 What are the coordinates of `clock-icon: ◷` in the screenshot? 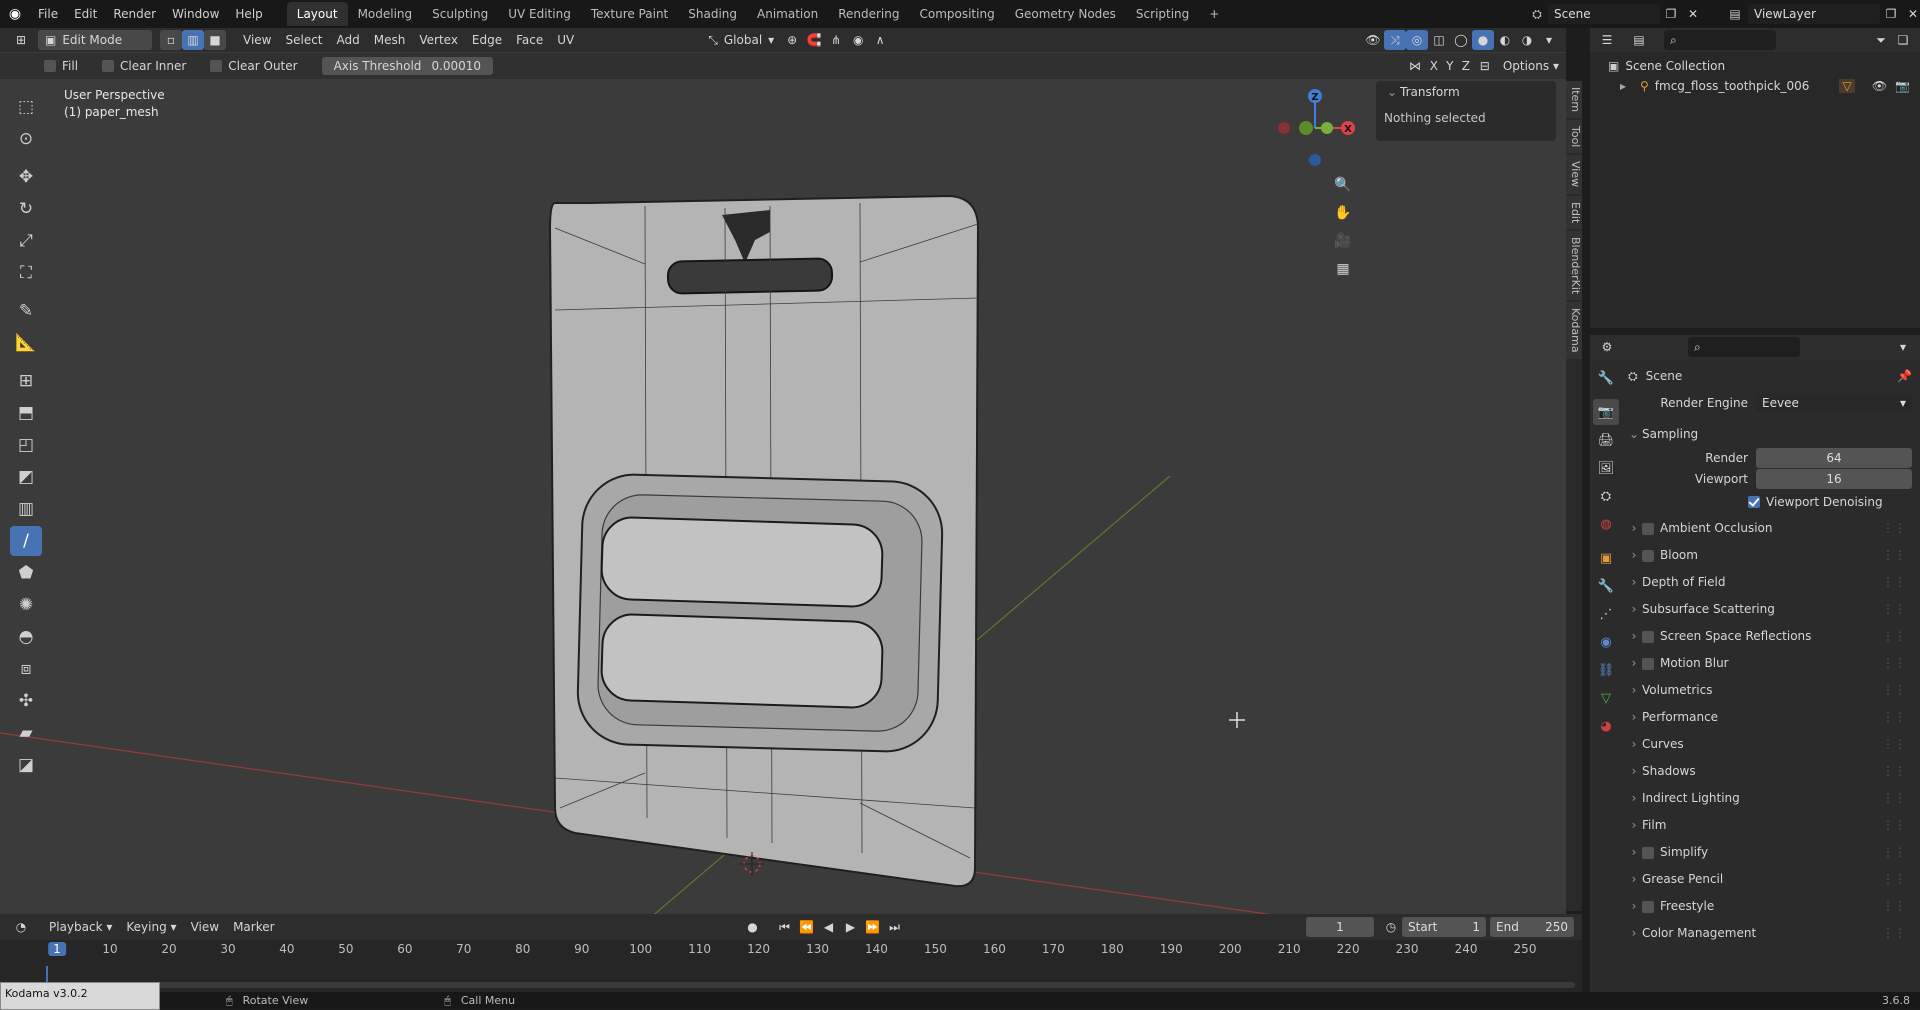 It's located at (1391, 927).